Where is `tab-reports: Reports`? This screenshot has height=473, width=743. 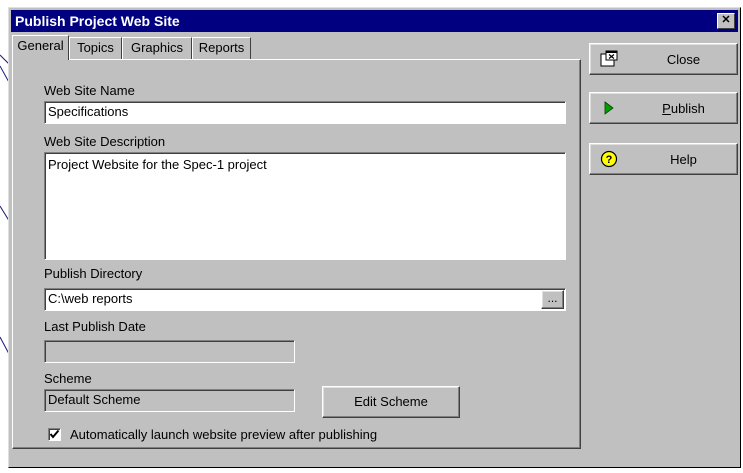 tab-reports: Reports is located at coordinates (221, 48).